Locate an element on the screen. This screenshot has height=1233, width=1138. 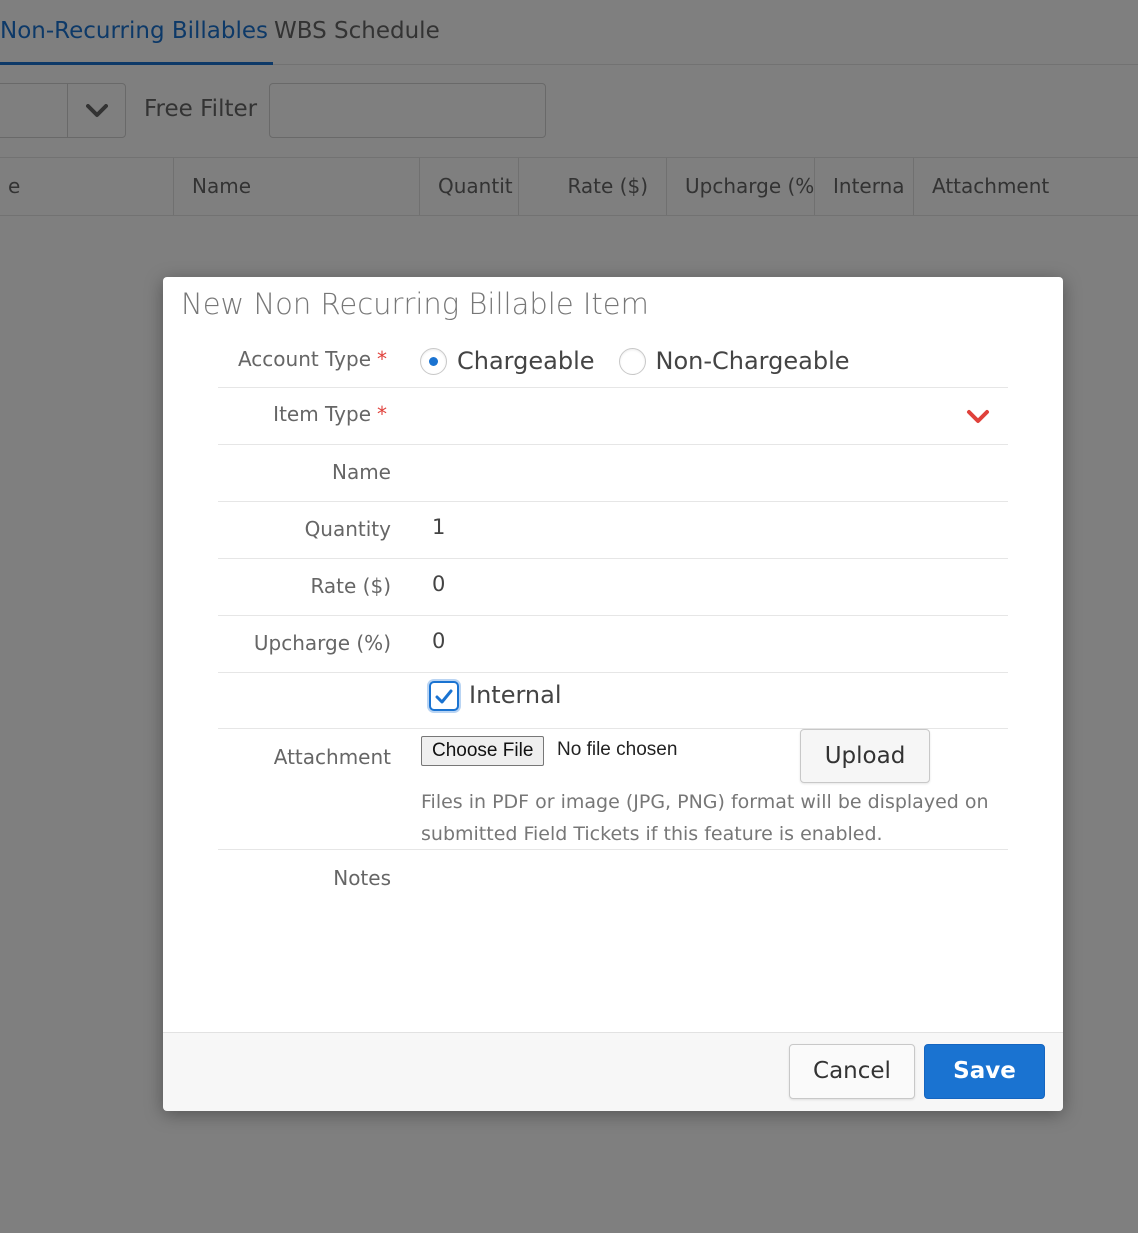
name-row: Name is located at coordinates (613, 473).